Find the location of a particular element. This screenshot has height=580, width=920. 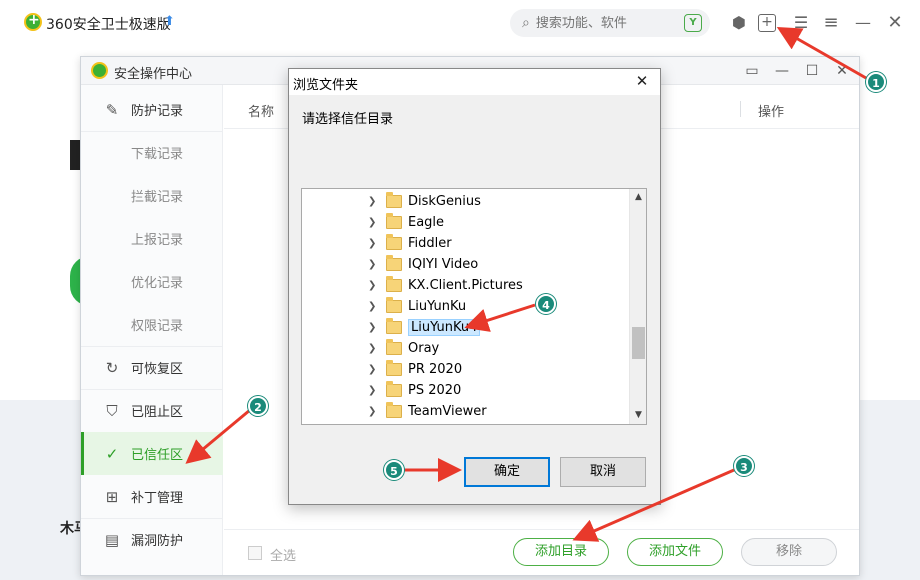

safety-center-title: 安全操作中心 is located at coordinates (153, 74).